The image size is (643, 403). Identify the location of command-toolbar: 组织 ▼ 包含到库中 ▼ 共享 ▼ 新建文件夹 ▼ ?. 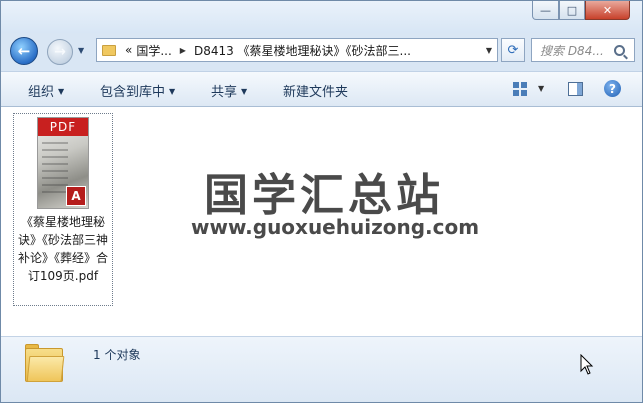
(321, 89).